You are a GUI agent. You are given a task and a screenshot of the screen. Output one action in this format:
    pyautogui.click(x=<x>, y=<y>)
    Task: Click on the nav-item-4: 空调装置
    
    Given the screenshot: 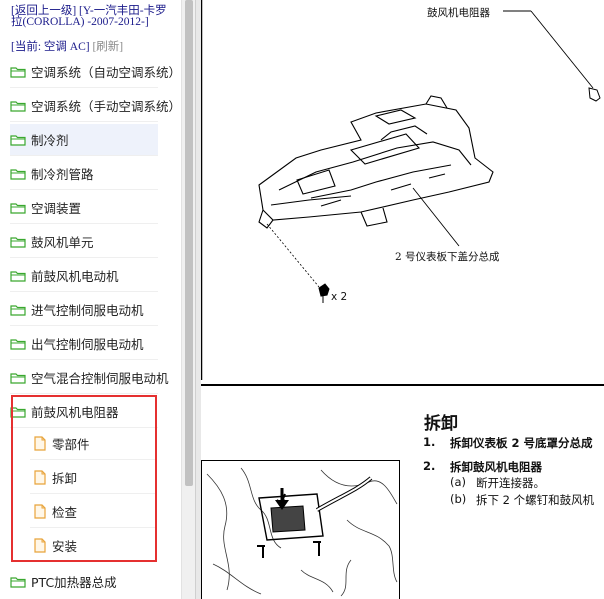 What is the action you would take?
    pyautogui.click(x=45, y=207)
    